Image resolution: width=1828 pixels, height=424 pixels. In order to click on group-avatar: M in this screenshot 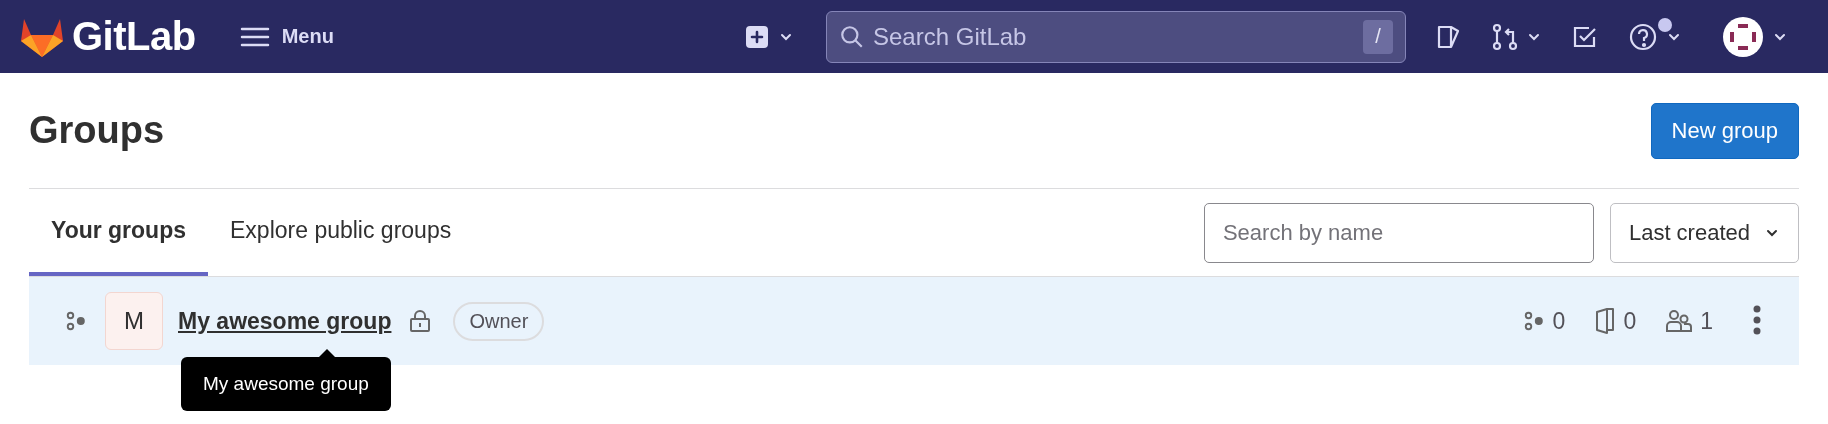, I will do `click(134, 321)`.